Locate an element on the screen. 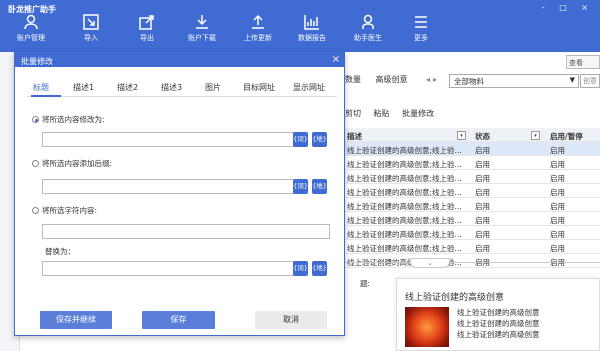 This screenshot has height=351, width=600. download-icon is located at coordinates (202, 22).